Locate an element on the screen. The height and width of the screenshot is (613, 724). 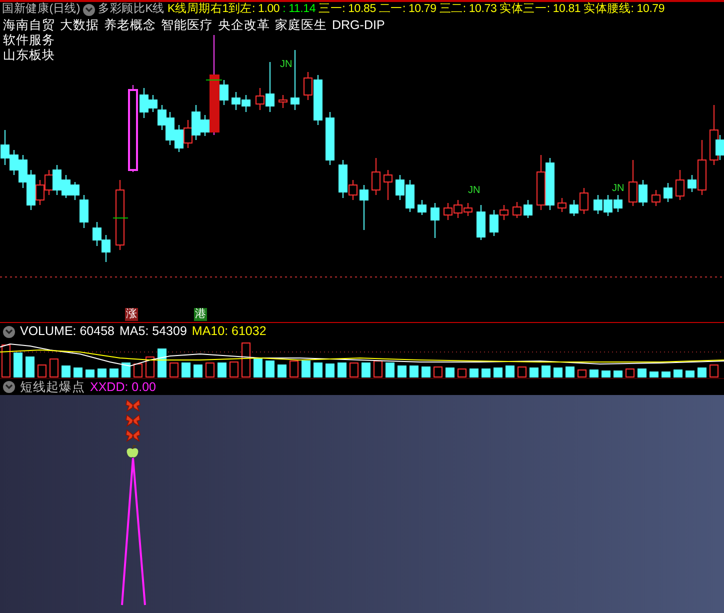
indicator-value: 实体腰线: 10.79 is located at coordinates (624, 9).